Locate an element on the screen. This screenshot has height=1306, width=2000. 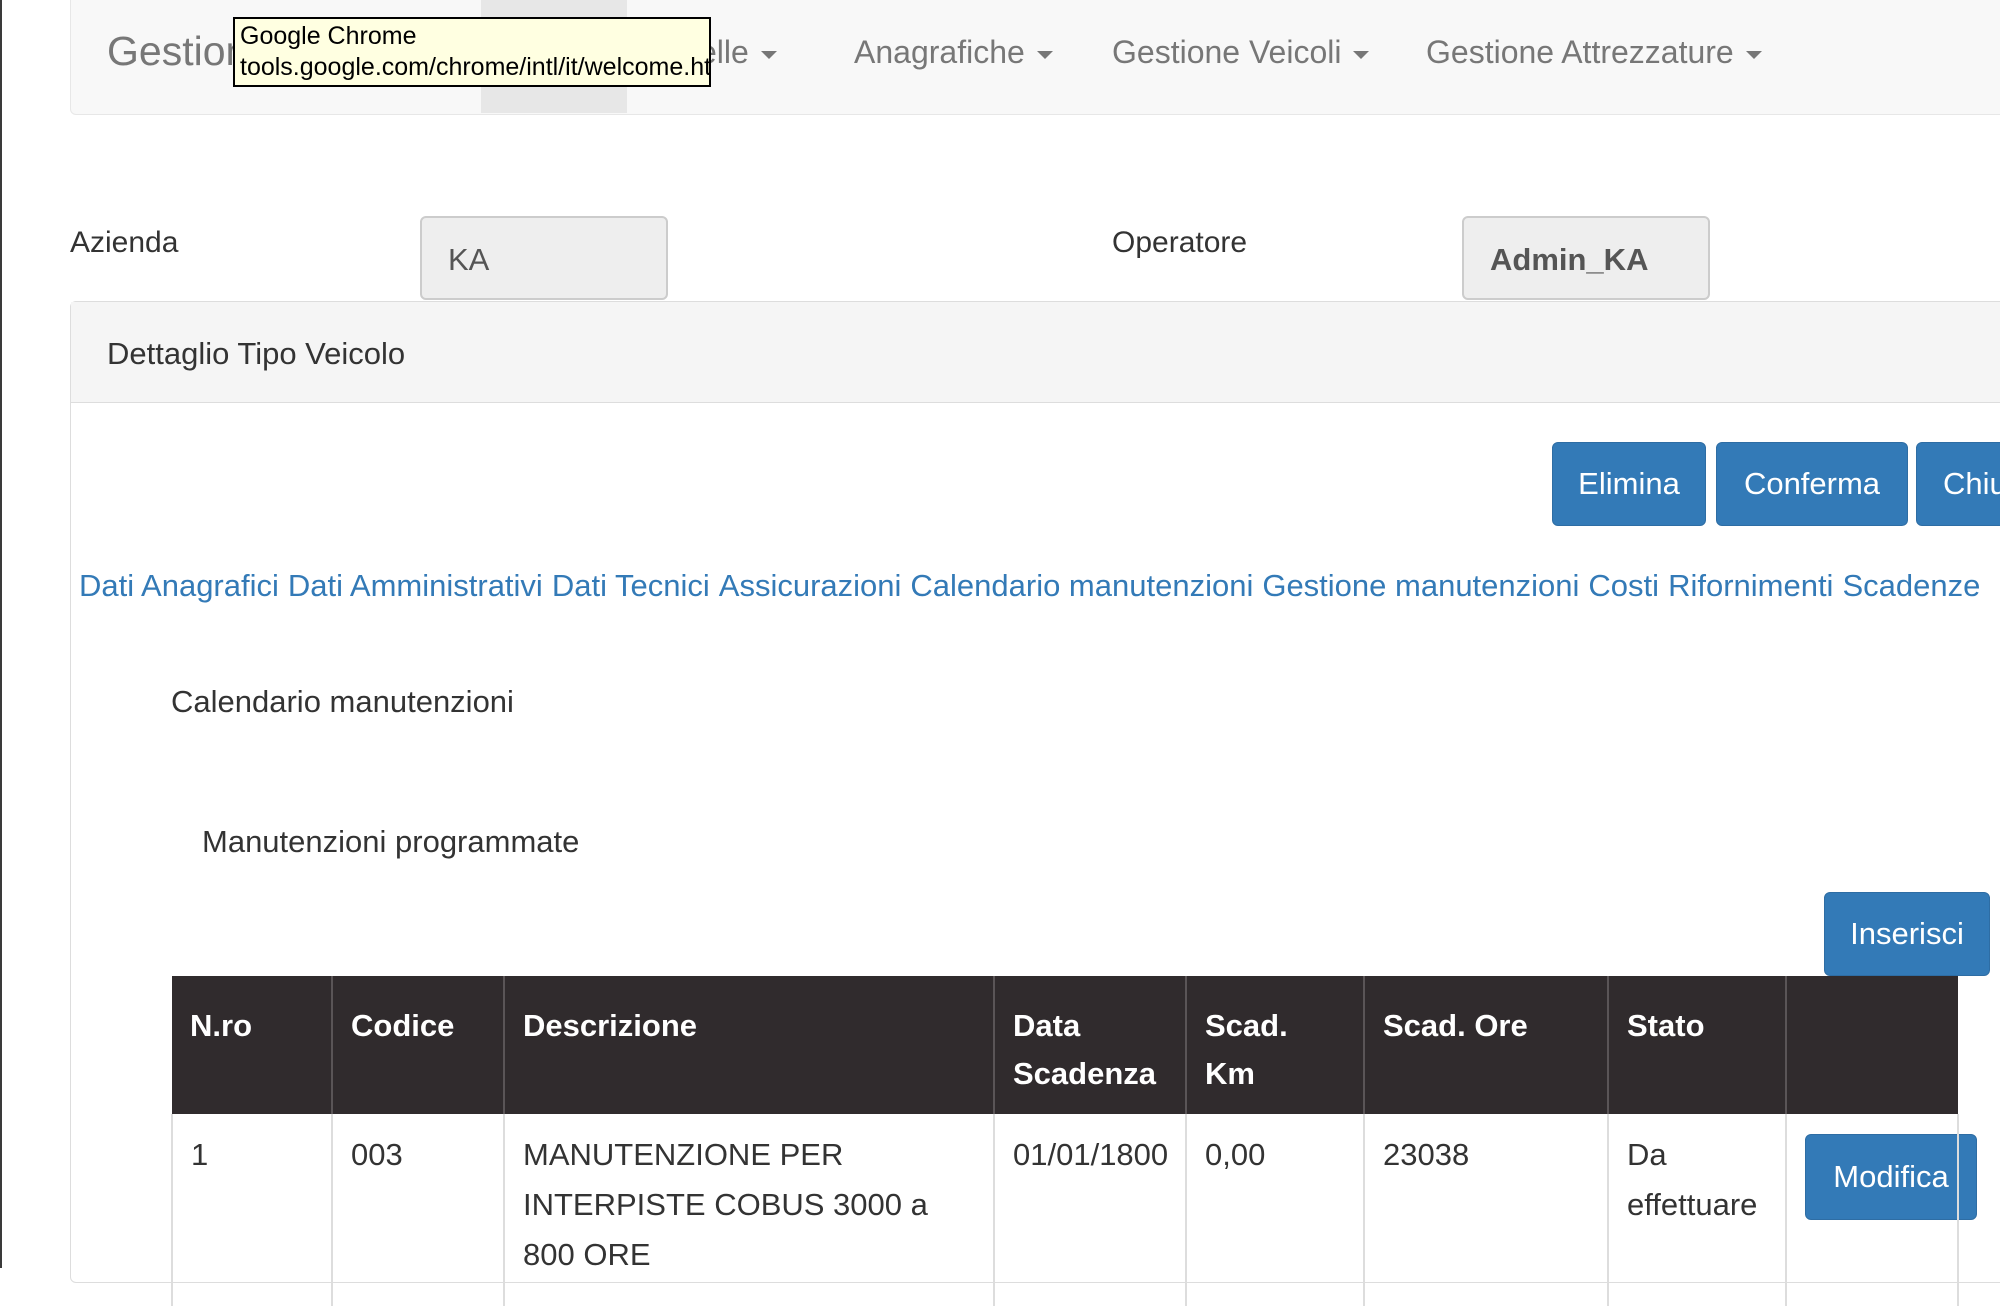
azienda-label: Azienda is located at coordinates (124, 242).